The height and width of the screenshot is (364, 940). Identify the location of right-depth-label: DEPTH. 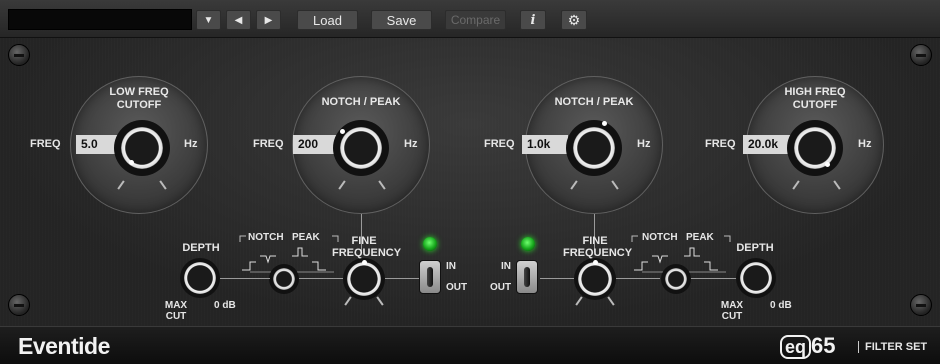
(755, 248).